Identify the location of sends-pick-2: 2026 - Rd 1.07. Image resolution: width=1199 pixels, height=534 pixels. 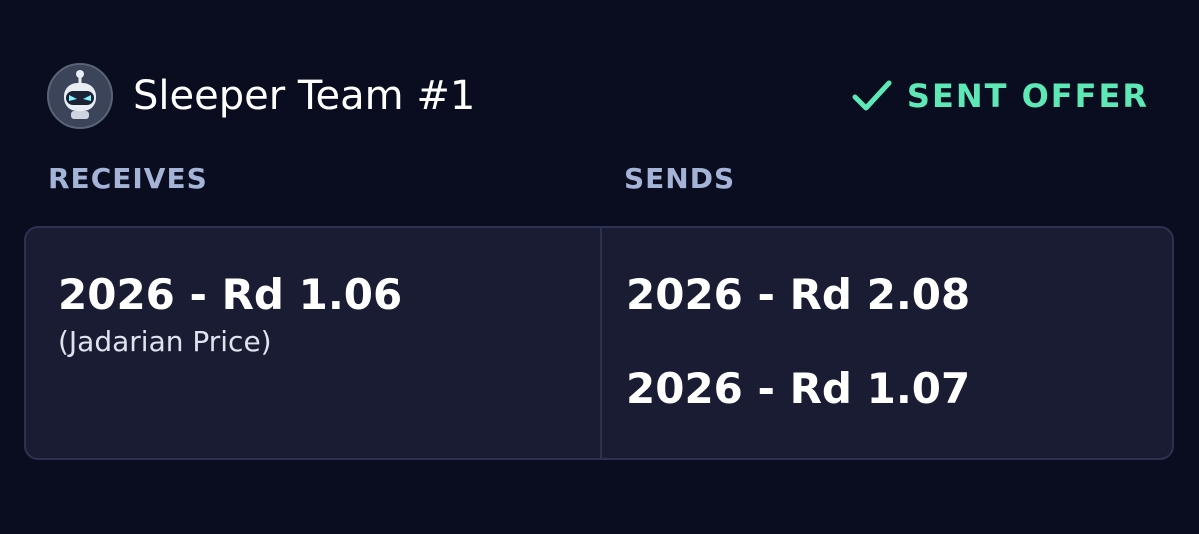
(798, 388).